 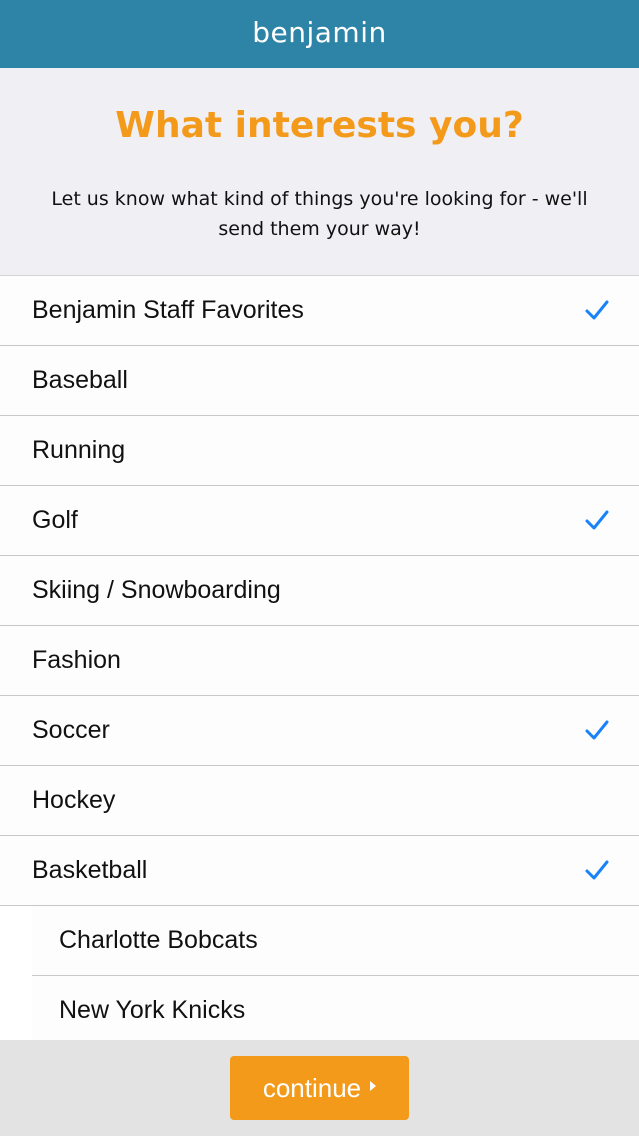 What do you see at coordinates (335, 1008) in the screenshot?
I see `sub-interest-row: New York Knicks` at bounding box center [335, 1008].